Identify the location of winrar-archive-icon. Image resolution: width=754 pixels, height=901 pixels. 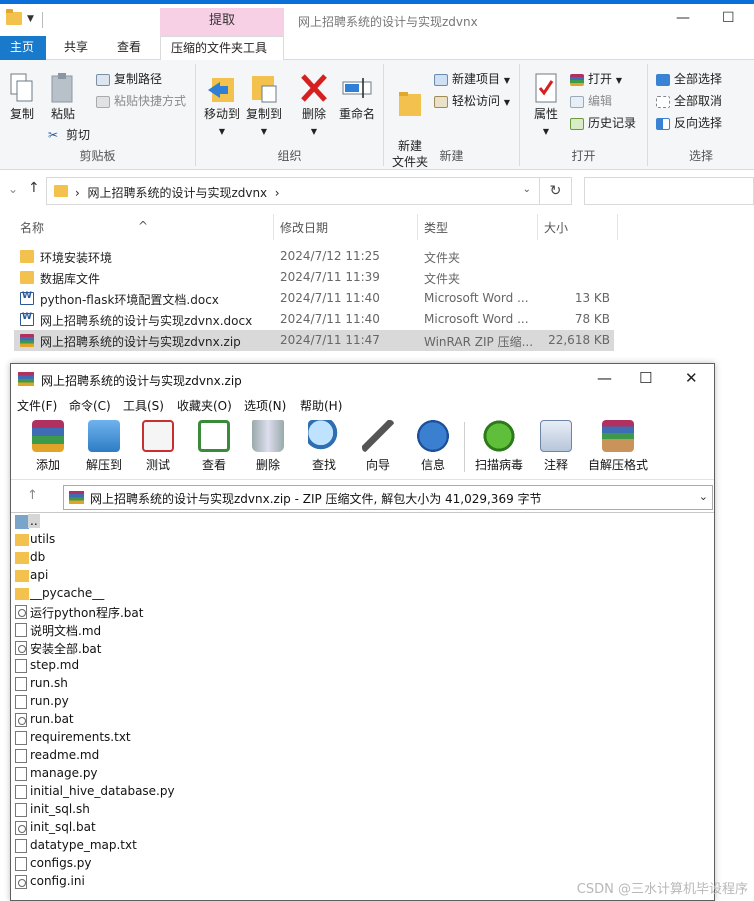
(27, 340).